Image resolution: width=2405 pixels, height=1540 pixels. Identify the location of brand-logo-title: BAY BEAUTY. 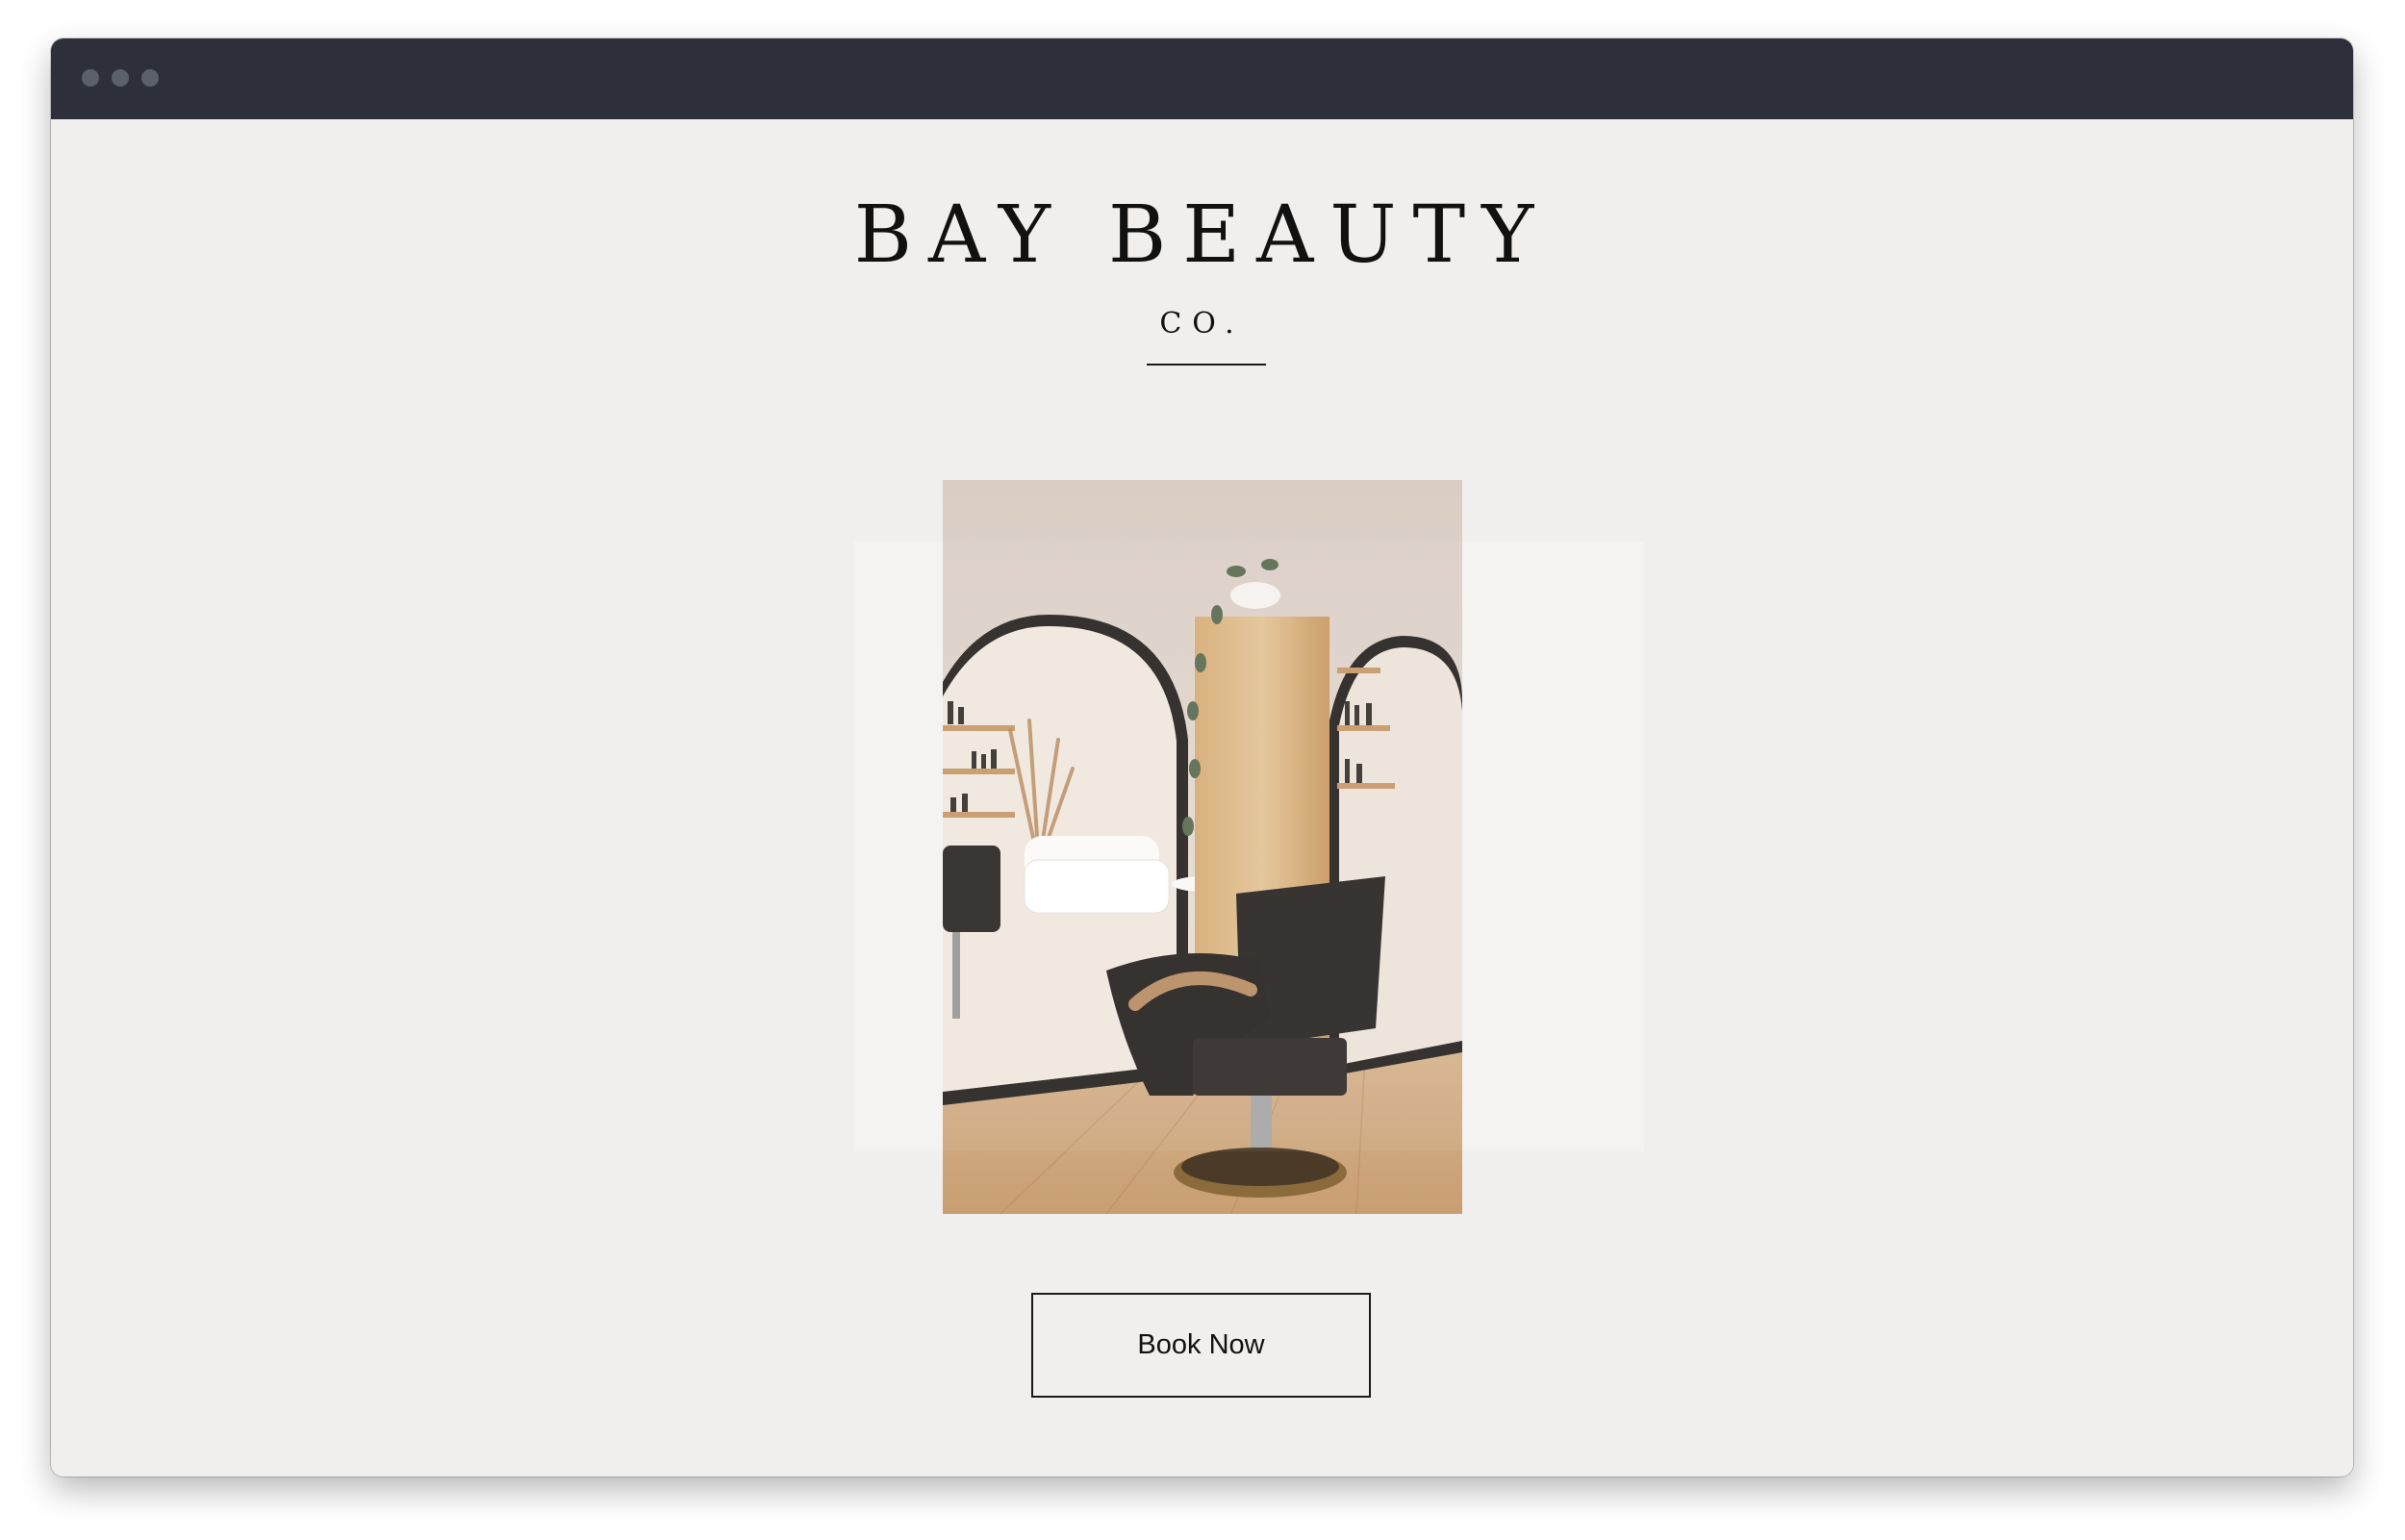
(1202, 235).